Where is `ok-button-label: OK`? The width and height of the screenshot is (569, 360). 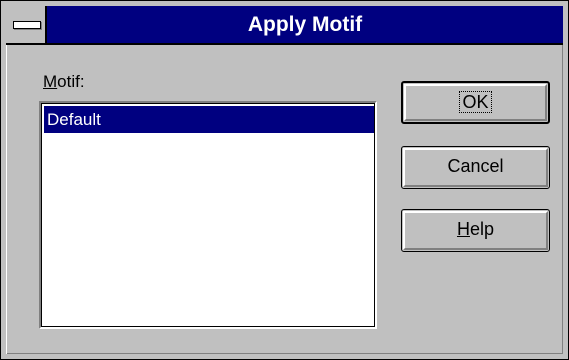
ok-button-label: OK is located at coordinates (475, 102).